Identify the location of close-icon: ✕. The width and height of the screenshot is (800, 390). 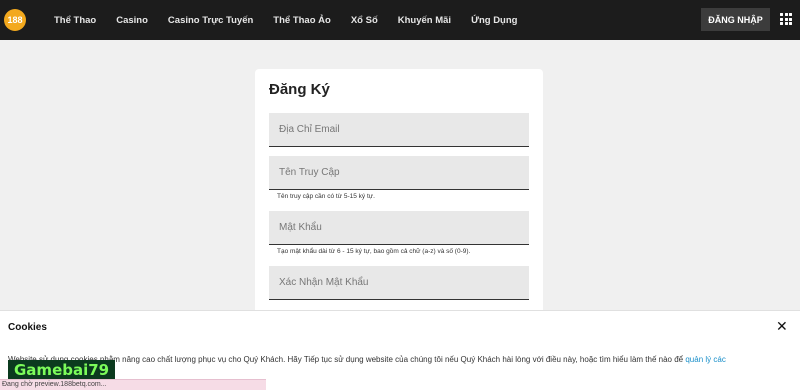
(782, 326).